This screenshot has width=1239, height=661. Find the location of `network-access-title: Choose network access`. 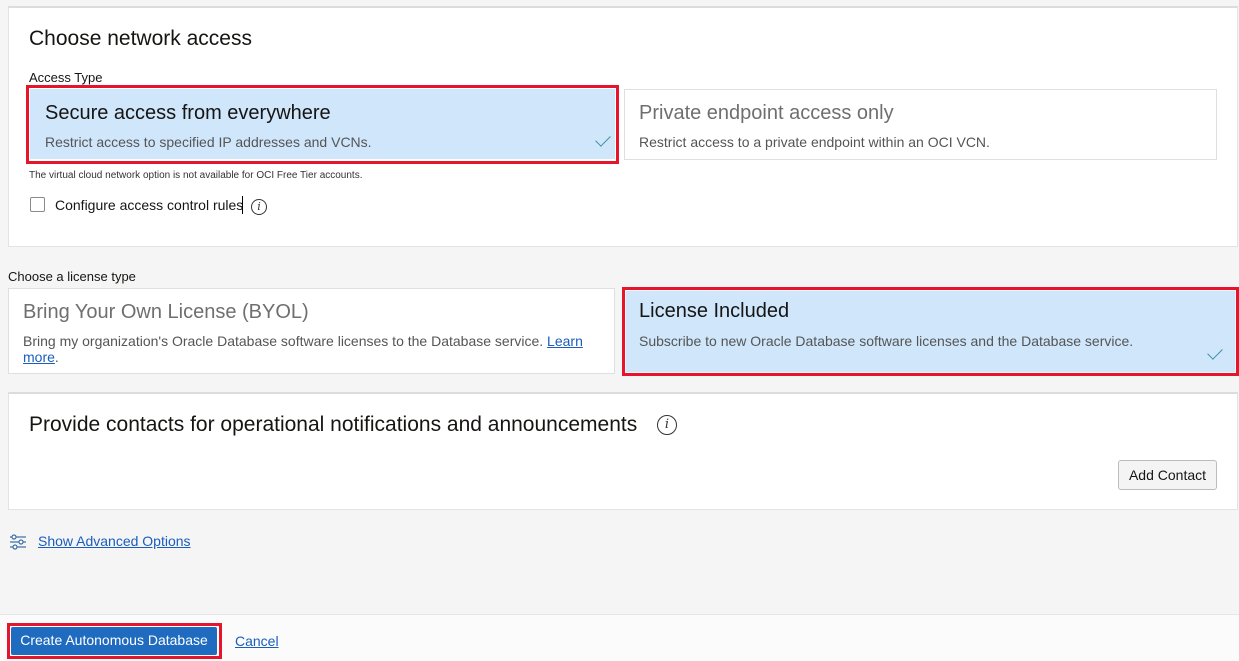

network-access-title: Choose network access is located at coordinates (140, 38).